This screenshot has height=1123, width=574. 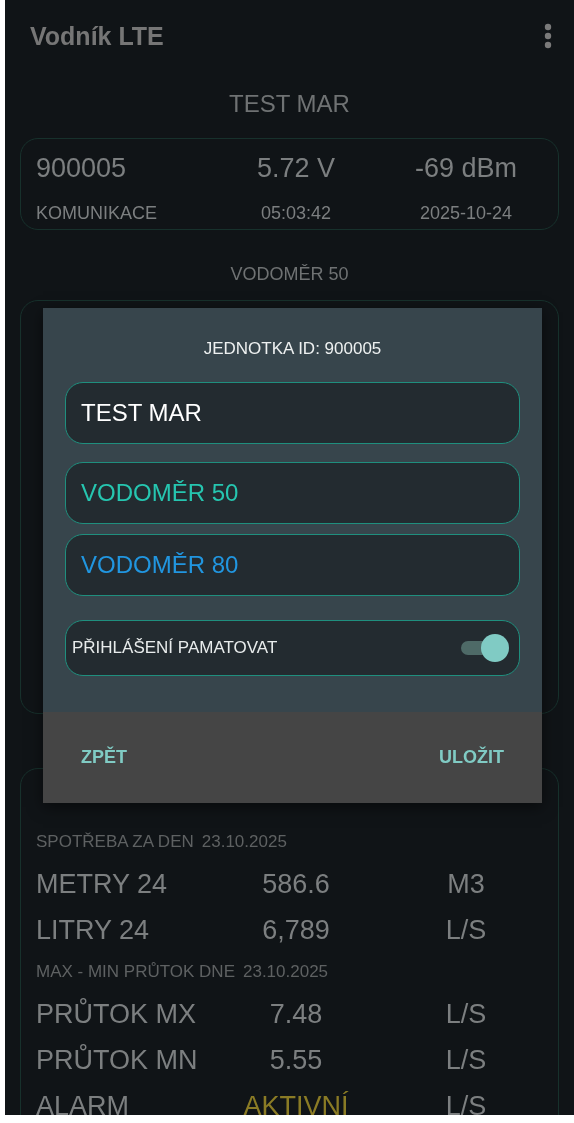 I want to click on row-label: ALARM, so click(x=83, y=1102).